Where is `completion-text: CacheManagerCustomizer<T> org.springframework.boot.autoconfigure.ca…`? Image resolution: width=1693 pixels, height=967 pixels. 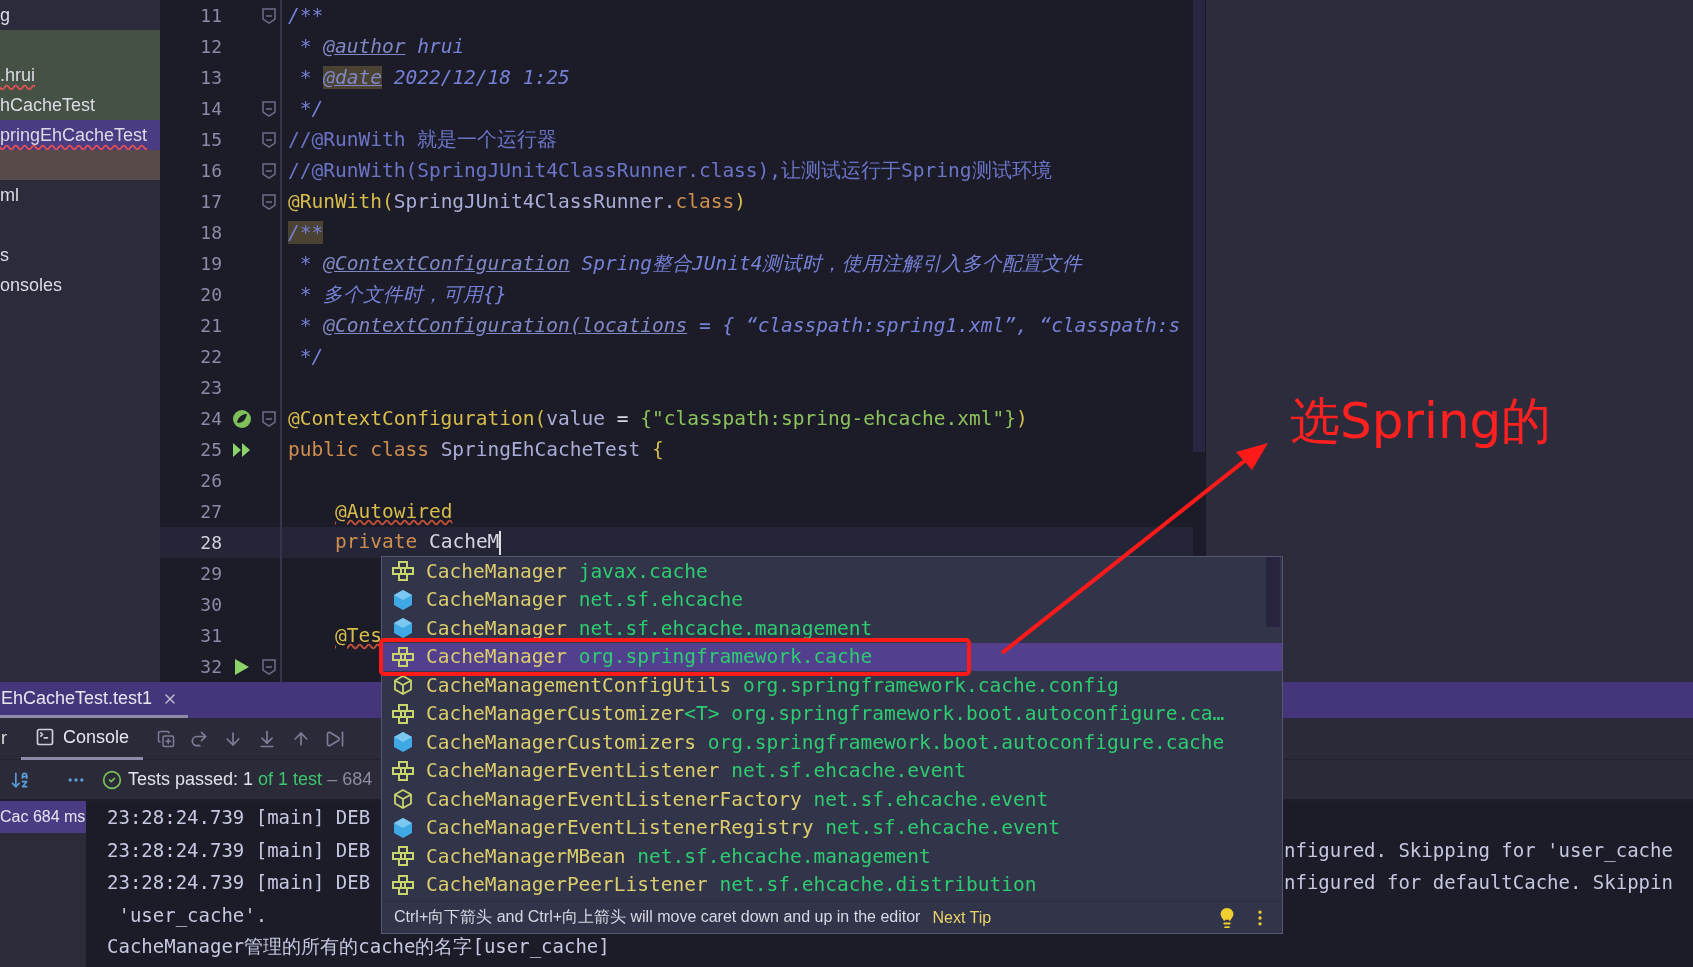
completion-text: CacheManagerCustomizer<T> org.springframework.boot.autoconfigure.ca… is located at coordinates (825, 714).